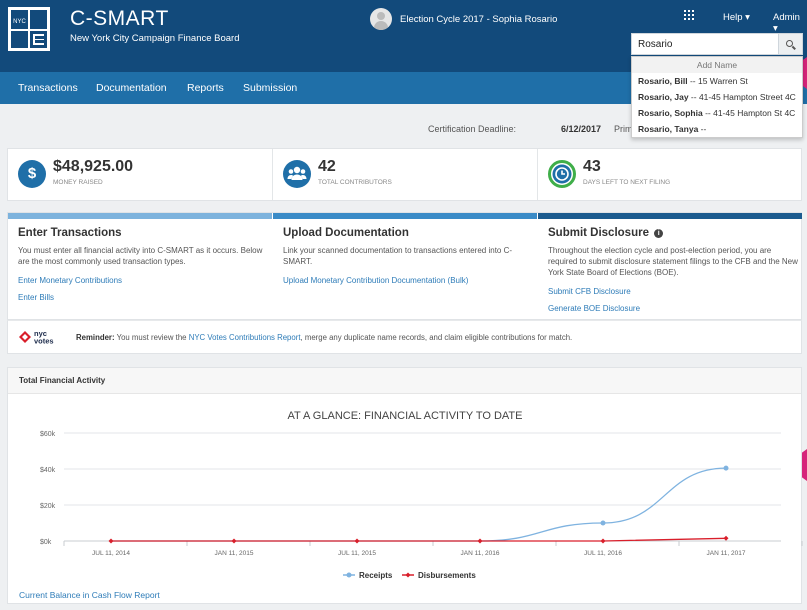 This screenshot has height=610, width=807. Describe the element at coordinates (627, 182) in the screenshot. I see `stat-label: DAYS LEFT TO NEXT FILING` at that location.